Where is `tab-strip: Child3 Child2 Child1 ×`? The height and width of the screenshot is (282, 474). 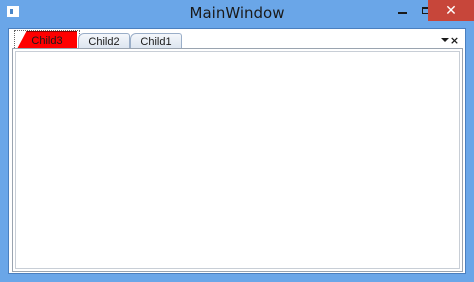 tab-strip: Child3 Child2 Child1 × is located at coordinates (237, 40).